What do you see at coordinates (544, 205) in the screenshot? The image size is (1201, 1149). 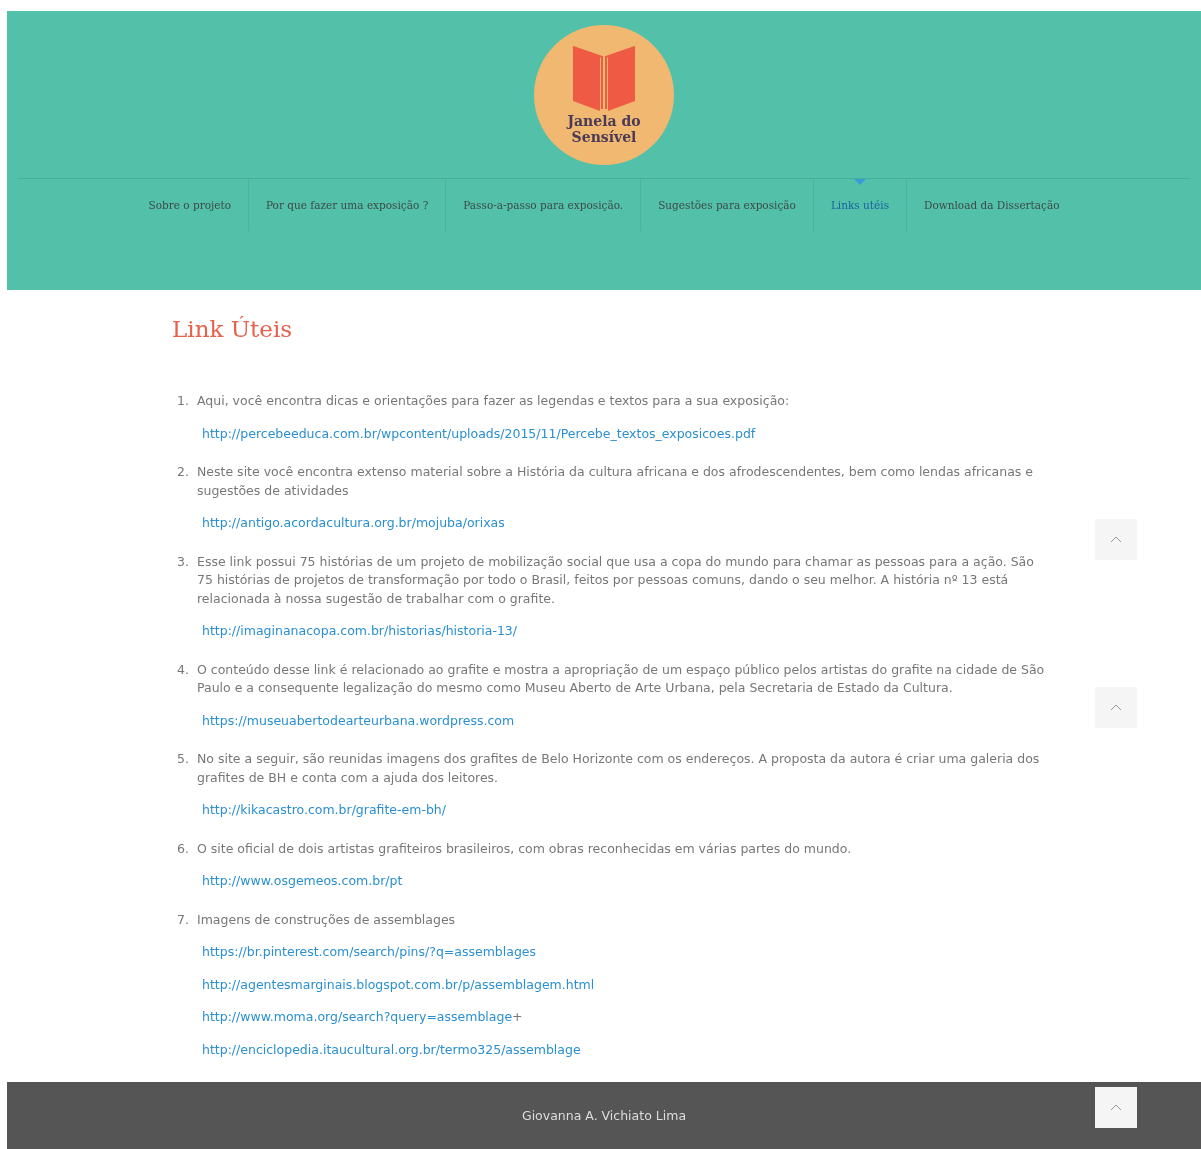 I see `nav-link: Passo-a-passo para exposição.` at bounding box center [544, 205].